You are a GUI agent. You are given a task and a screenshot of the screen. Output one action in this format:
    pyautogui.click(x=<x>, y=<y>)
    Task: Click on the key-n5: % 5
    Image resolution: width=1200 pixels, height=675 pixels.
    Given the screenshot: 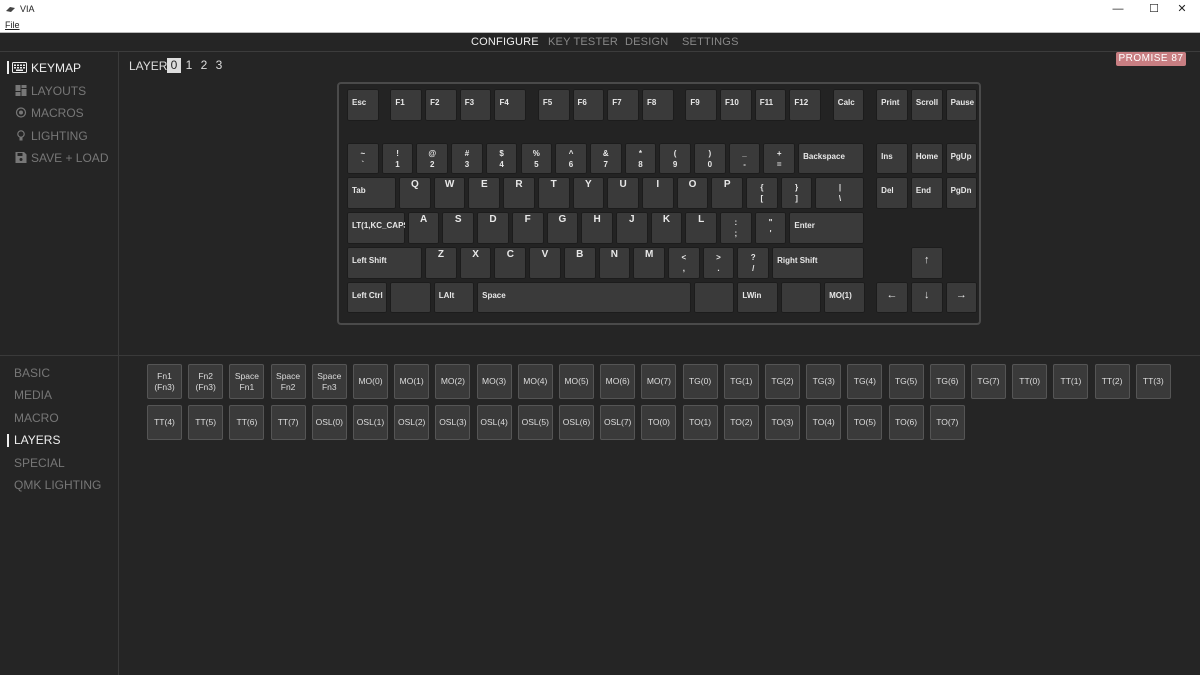 What is the action you would take?
    pyautogui.click(x=536, y=158)
    